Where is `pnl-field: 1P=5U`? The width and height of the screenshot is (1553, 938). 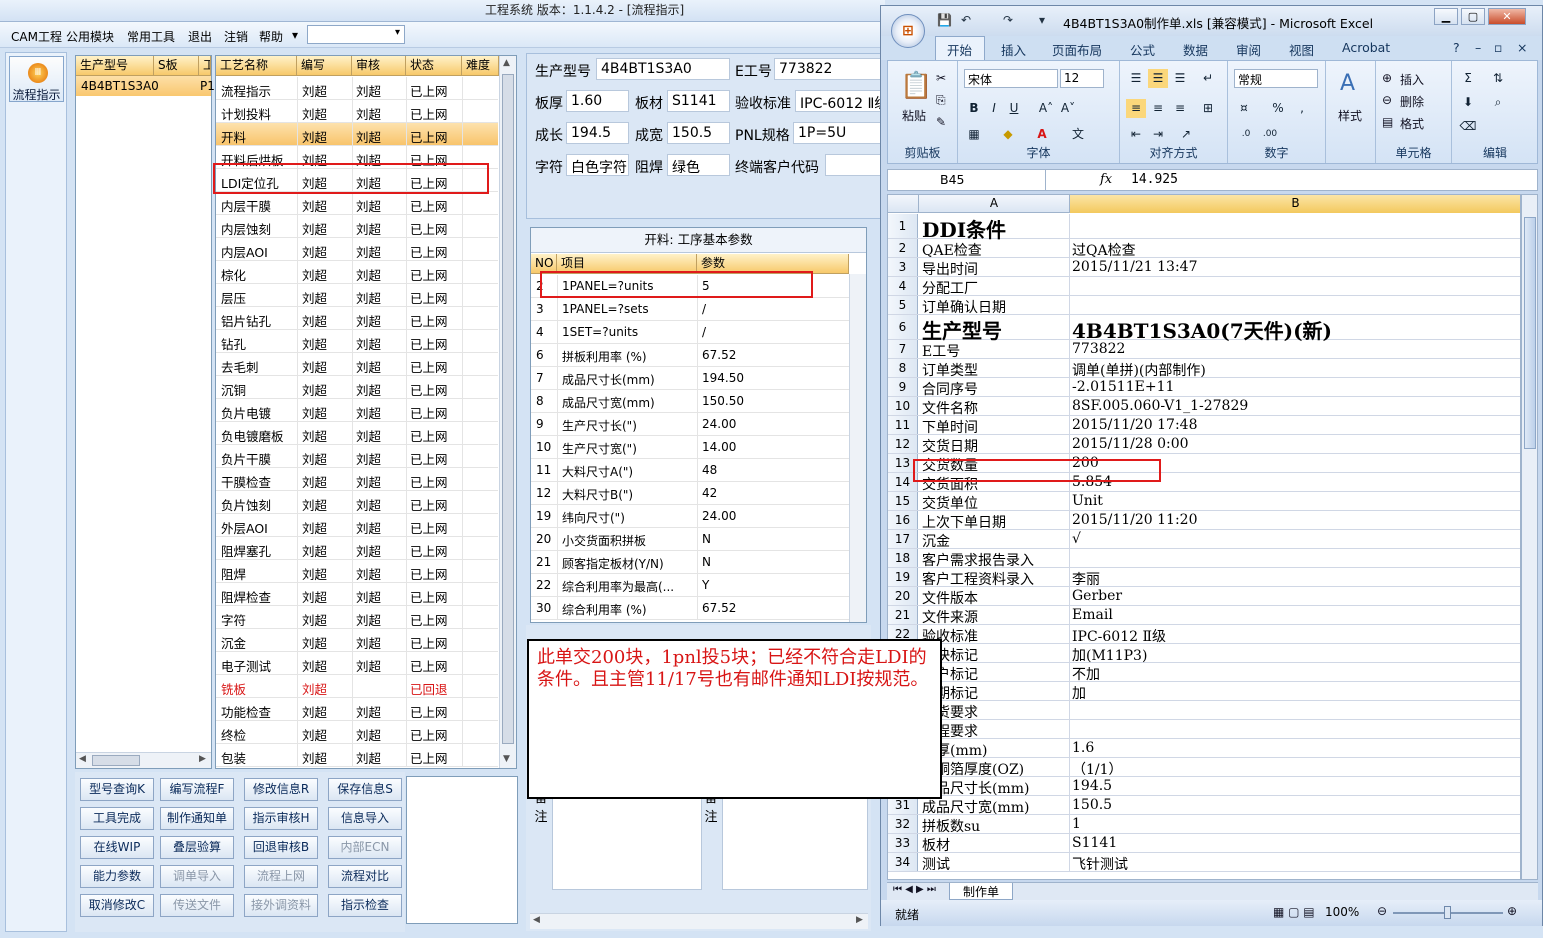
pnl-field: 1P=5U is located at coordinates (840, 133).